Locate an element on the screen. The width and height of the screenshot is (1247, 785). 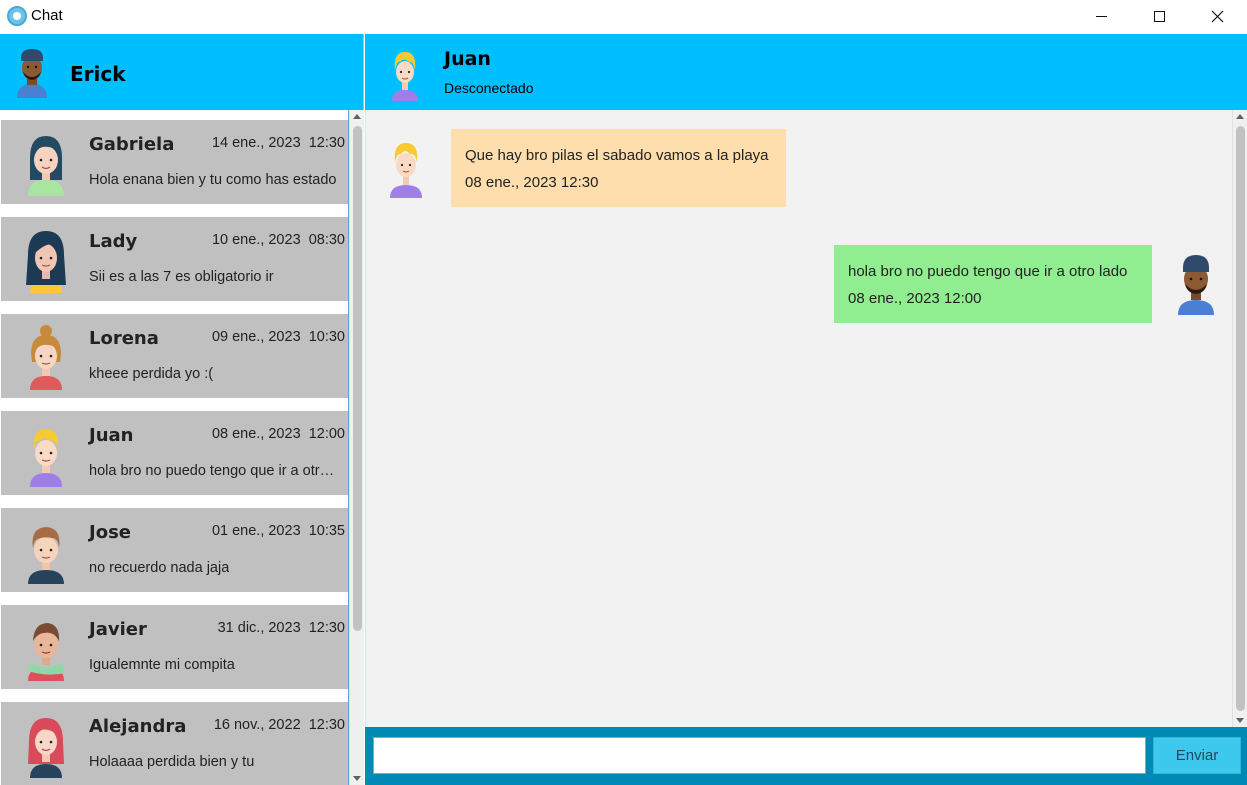
minimize-icon is located at coordinates (1101, 16).